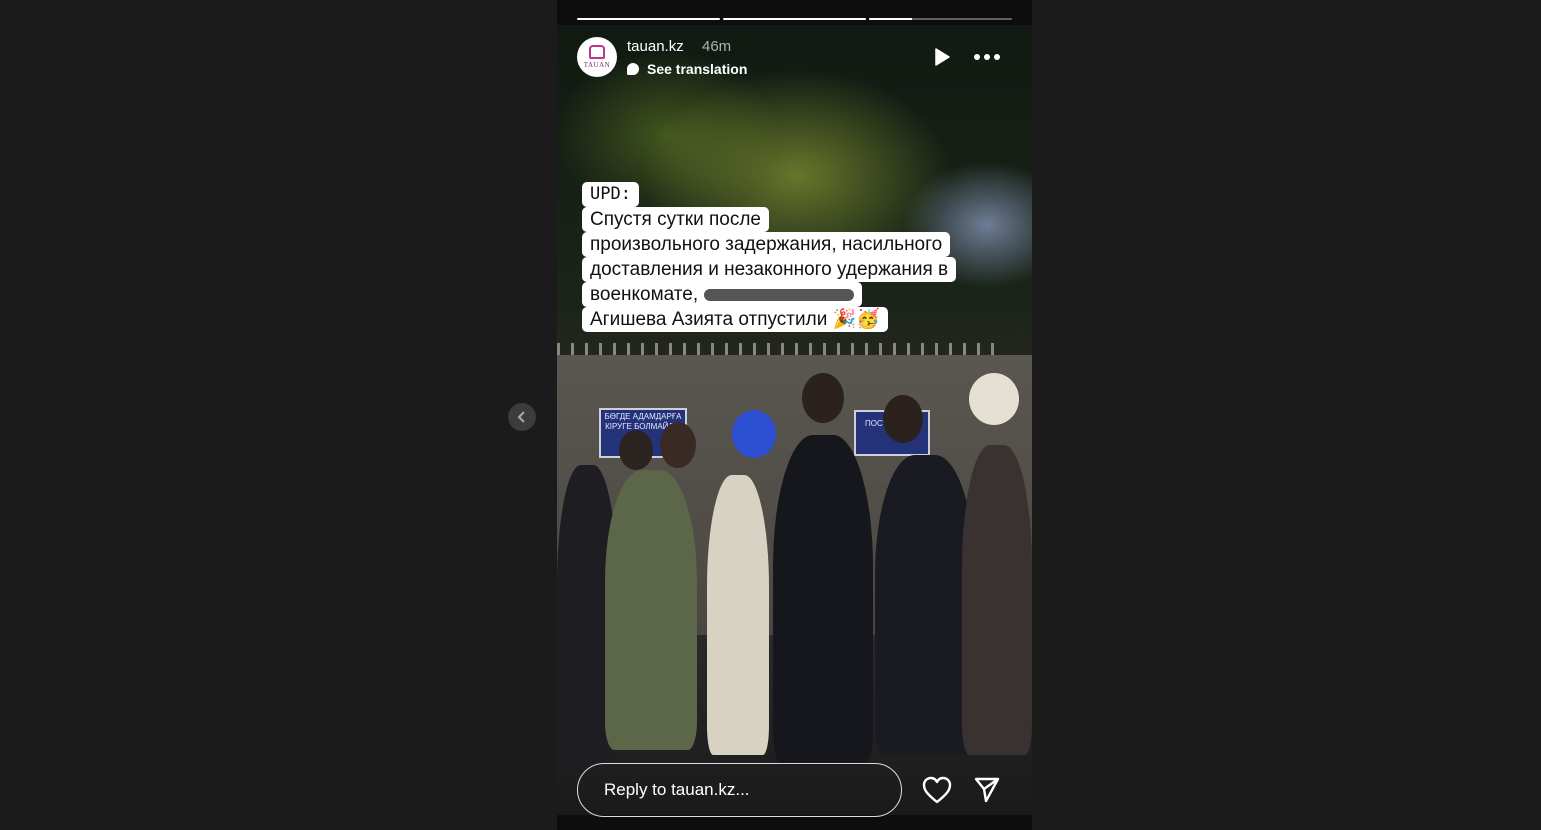 This screenshot has height=830, width=1541. I want to click on avatar-text: TAUAN, so click(597, 65).